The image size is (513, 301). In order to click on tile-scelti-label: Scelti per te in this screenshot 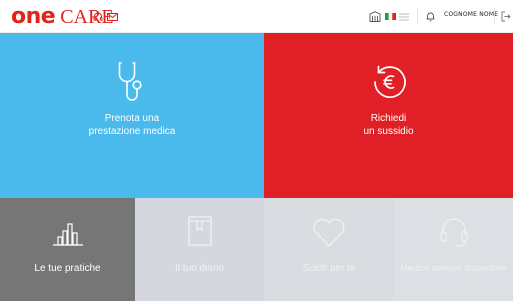, I will do `click(329, 268)`.